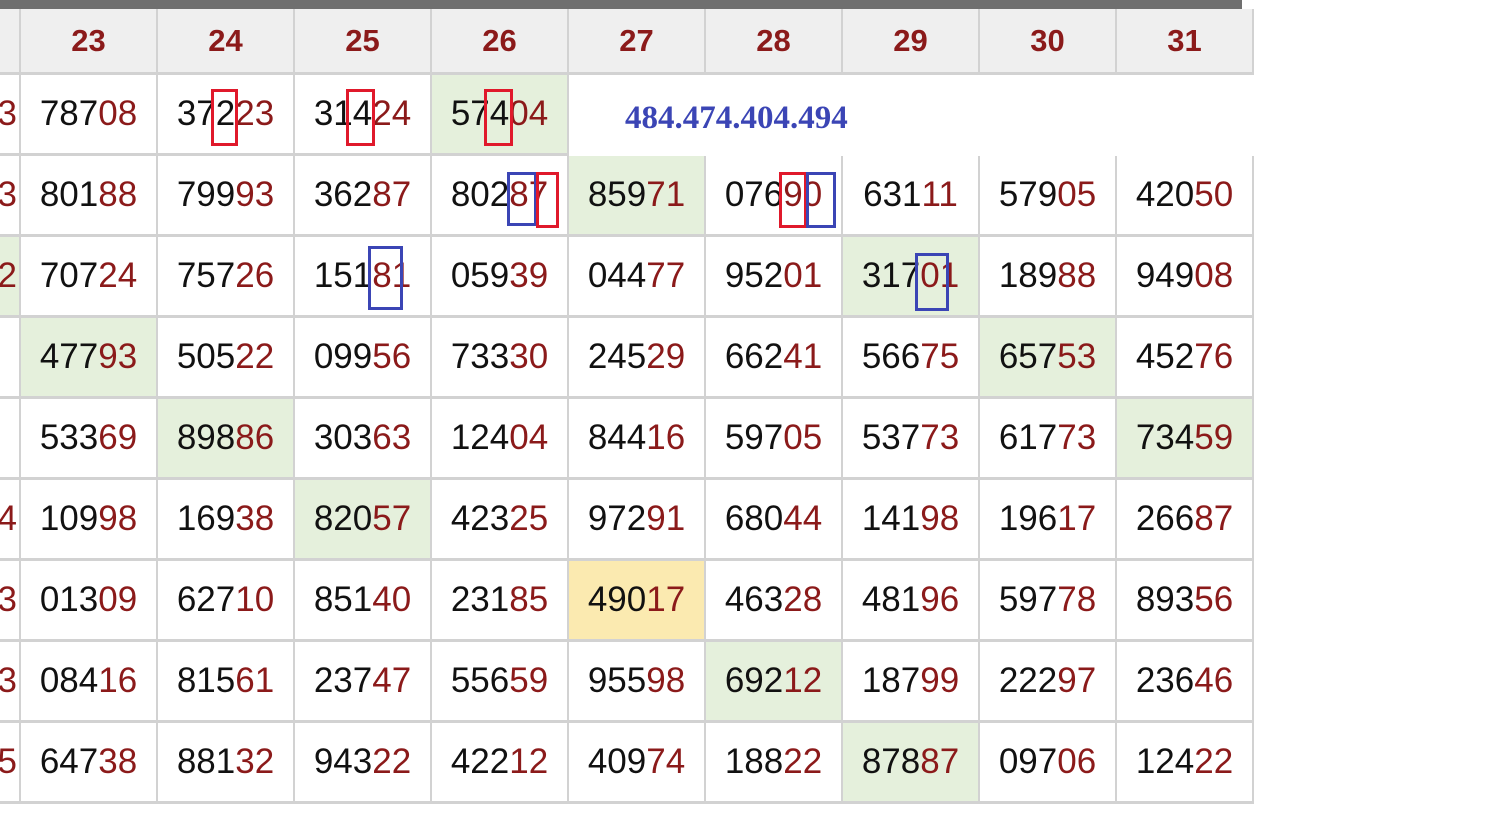 This screenshot has height=816, width=1490. What do you see at coordinates (1028, 275) in the screenshot?
I see `number-head: 189` at bounding box center [1028, 275].